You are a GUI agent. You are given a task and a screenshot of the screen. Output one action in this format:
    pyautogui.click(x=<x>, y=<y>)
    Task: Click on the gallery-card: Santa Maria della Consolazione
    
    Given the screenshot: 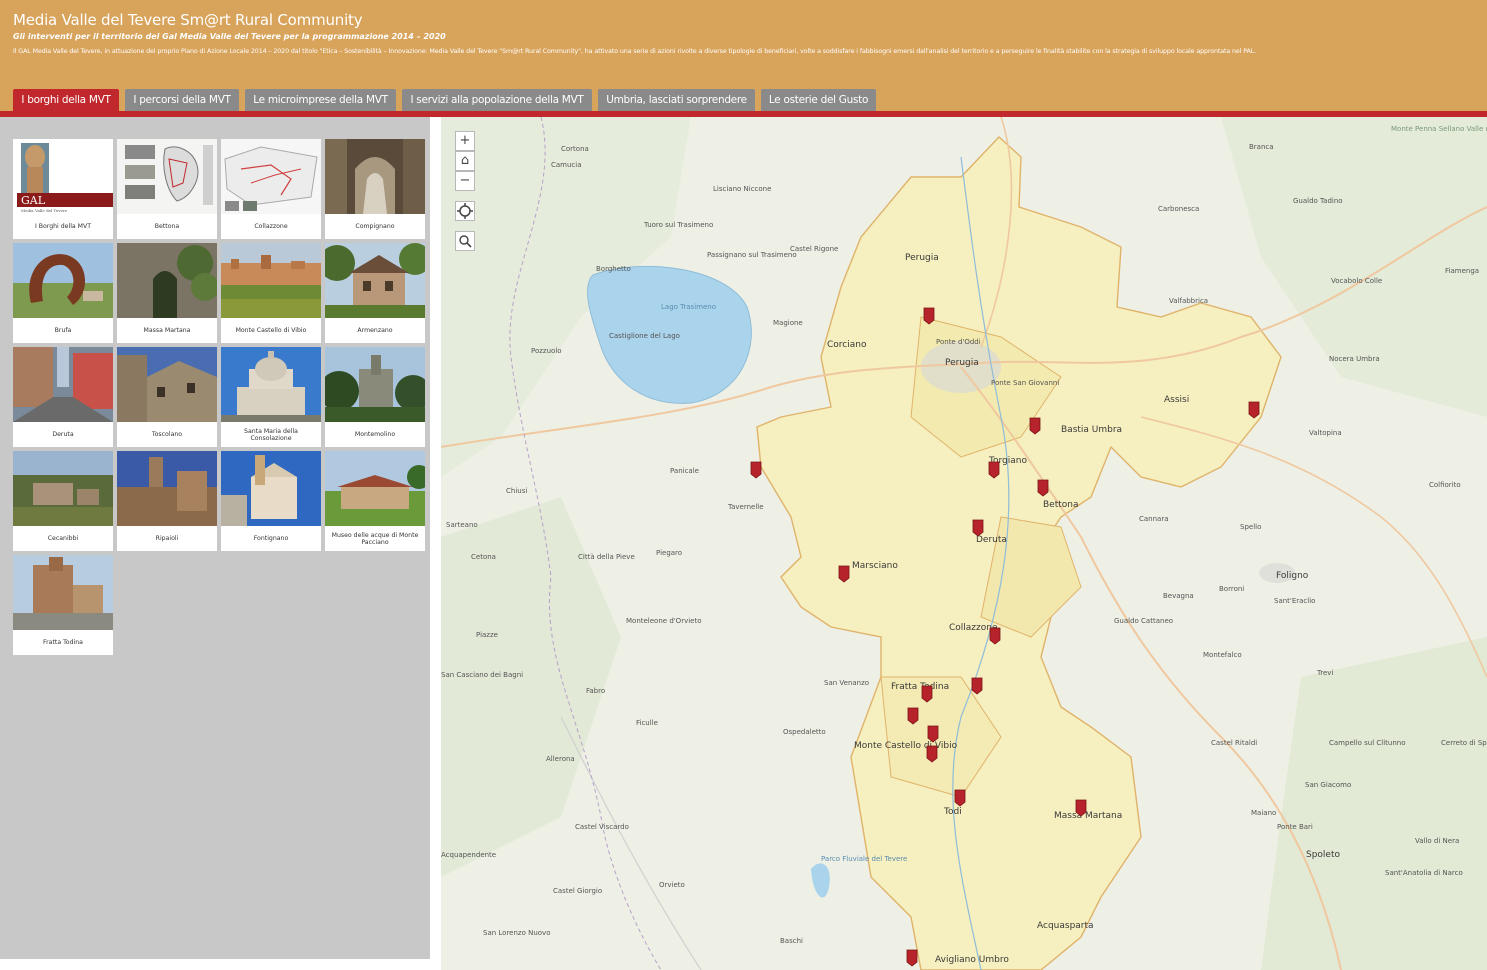 What is the action you would take?
    pyautogui.click(x=271, y=397)
    